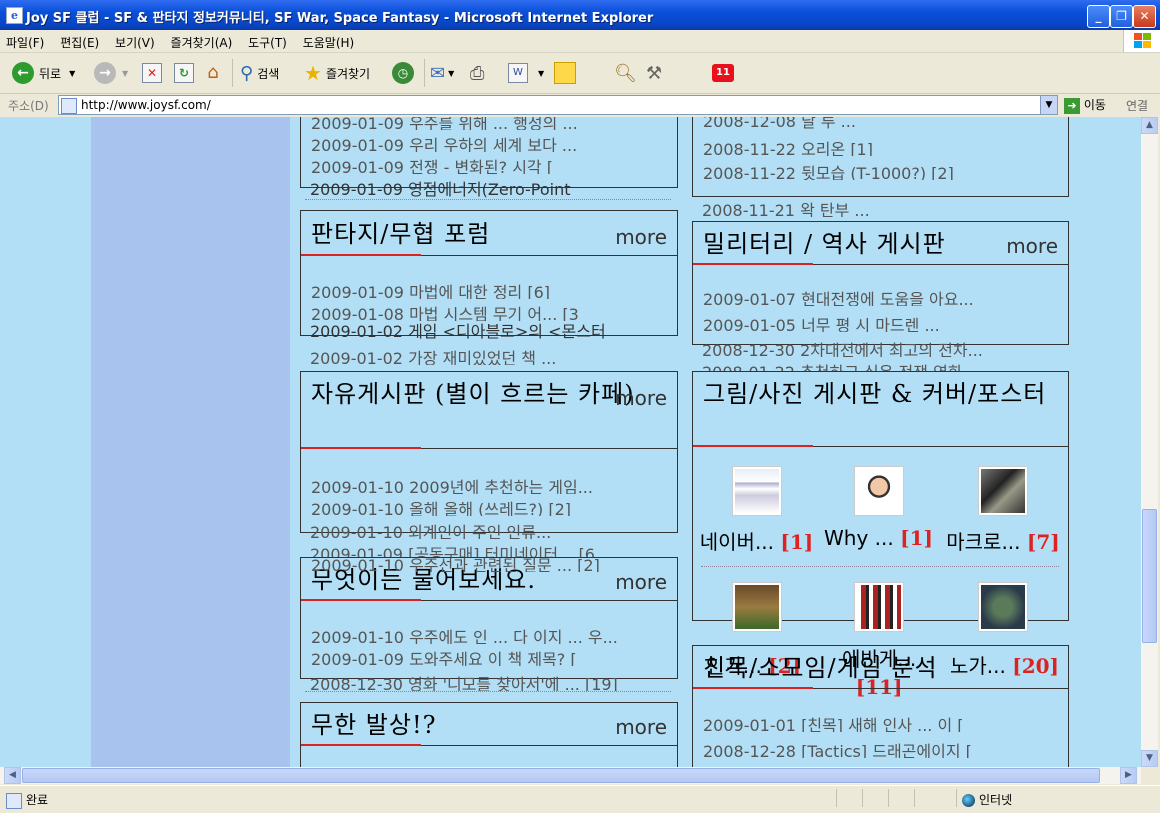  I want to click on board-title: 친목/소모임/게임 분석, so click(820, 668).